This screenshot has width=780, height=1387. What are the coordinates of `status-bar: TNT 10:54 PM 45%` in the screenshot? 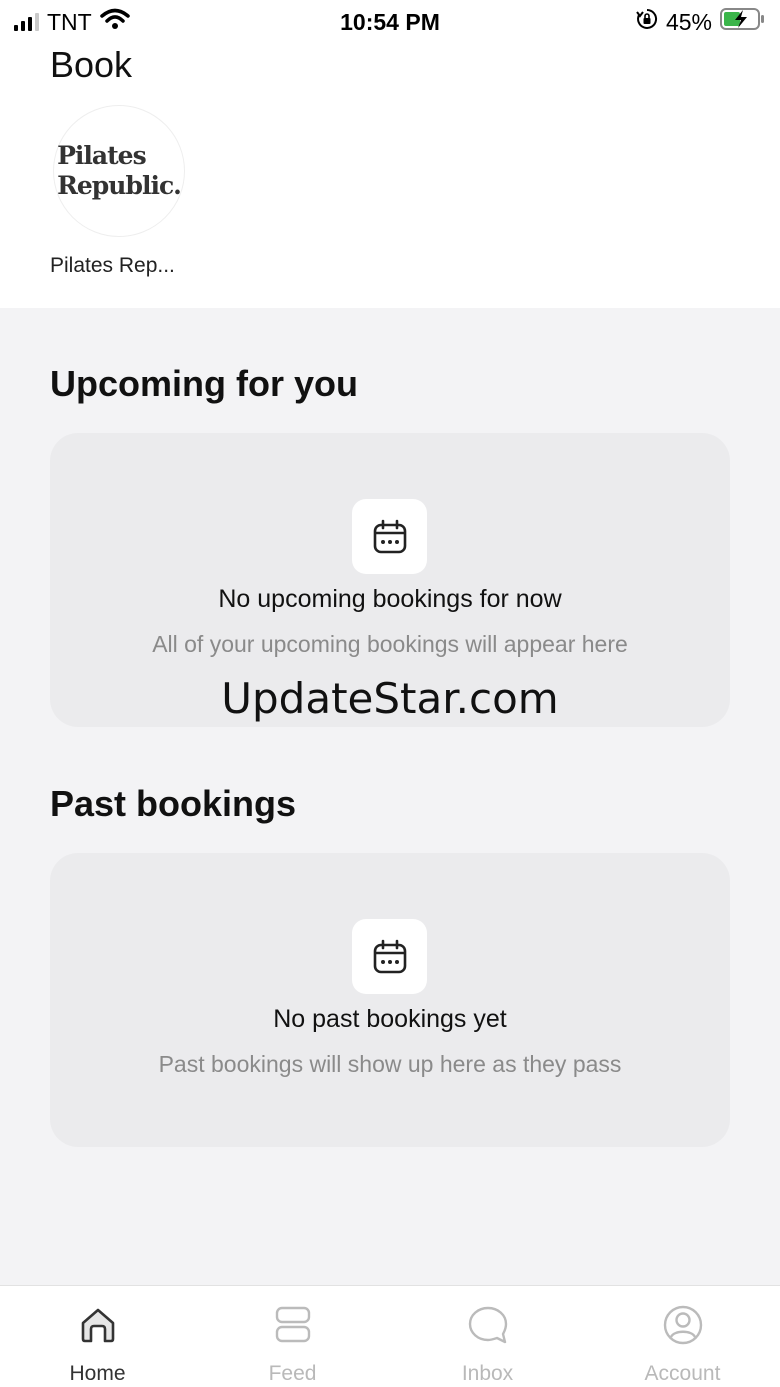 It's located at (390, 22).